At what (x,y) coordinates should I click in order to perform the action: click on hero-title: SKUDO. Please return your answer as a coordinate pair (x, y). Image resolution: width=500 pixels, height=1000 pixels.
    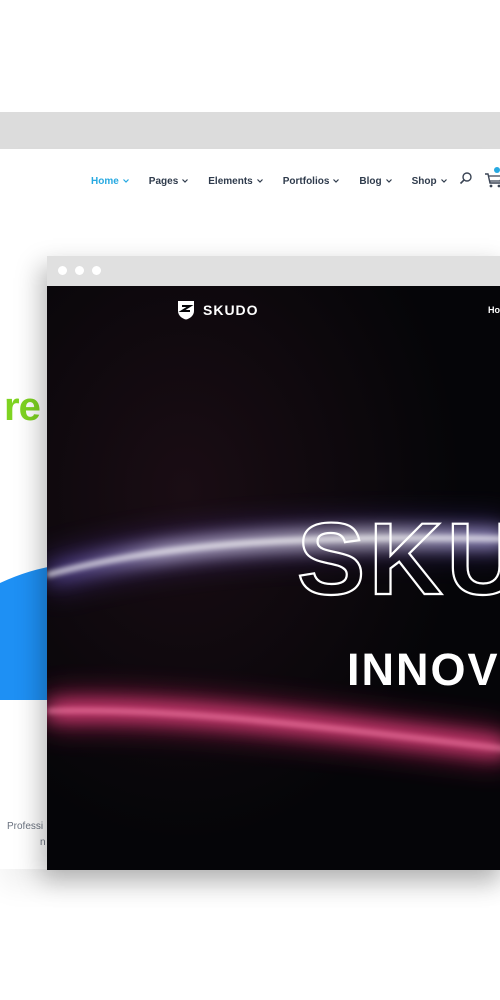
    Looking at the image, I should click on (398, 559).